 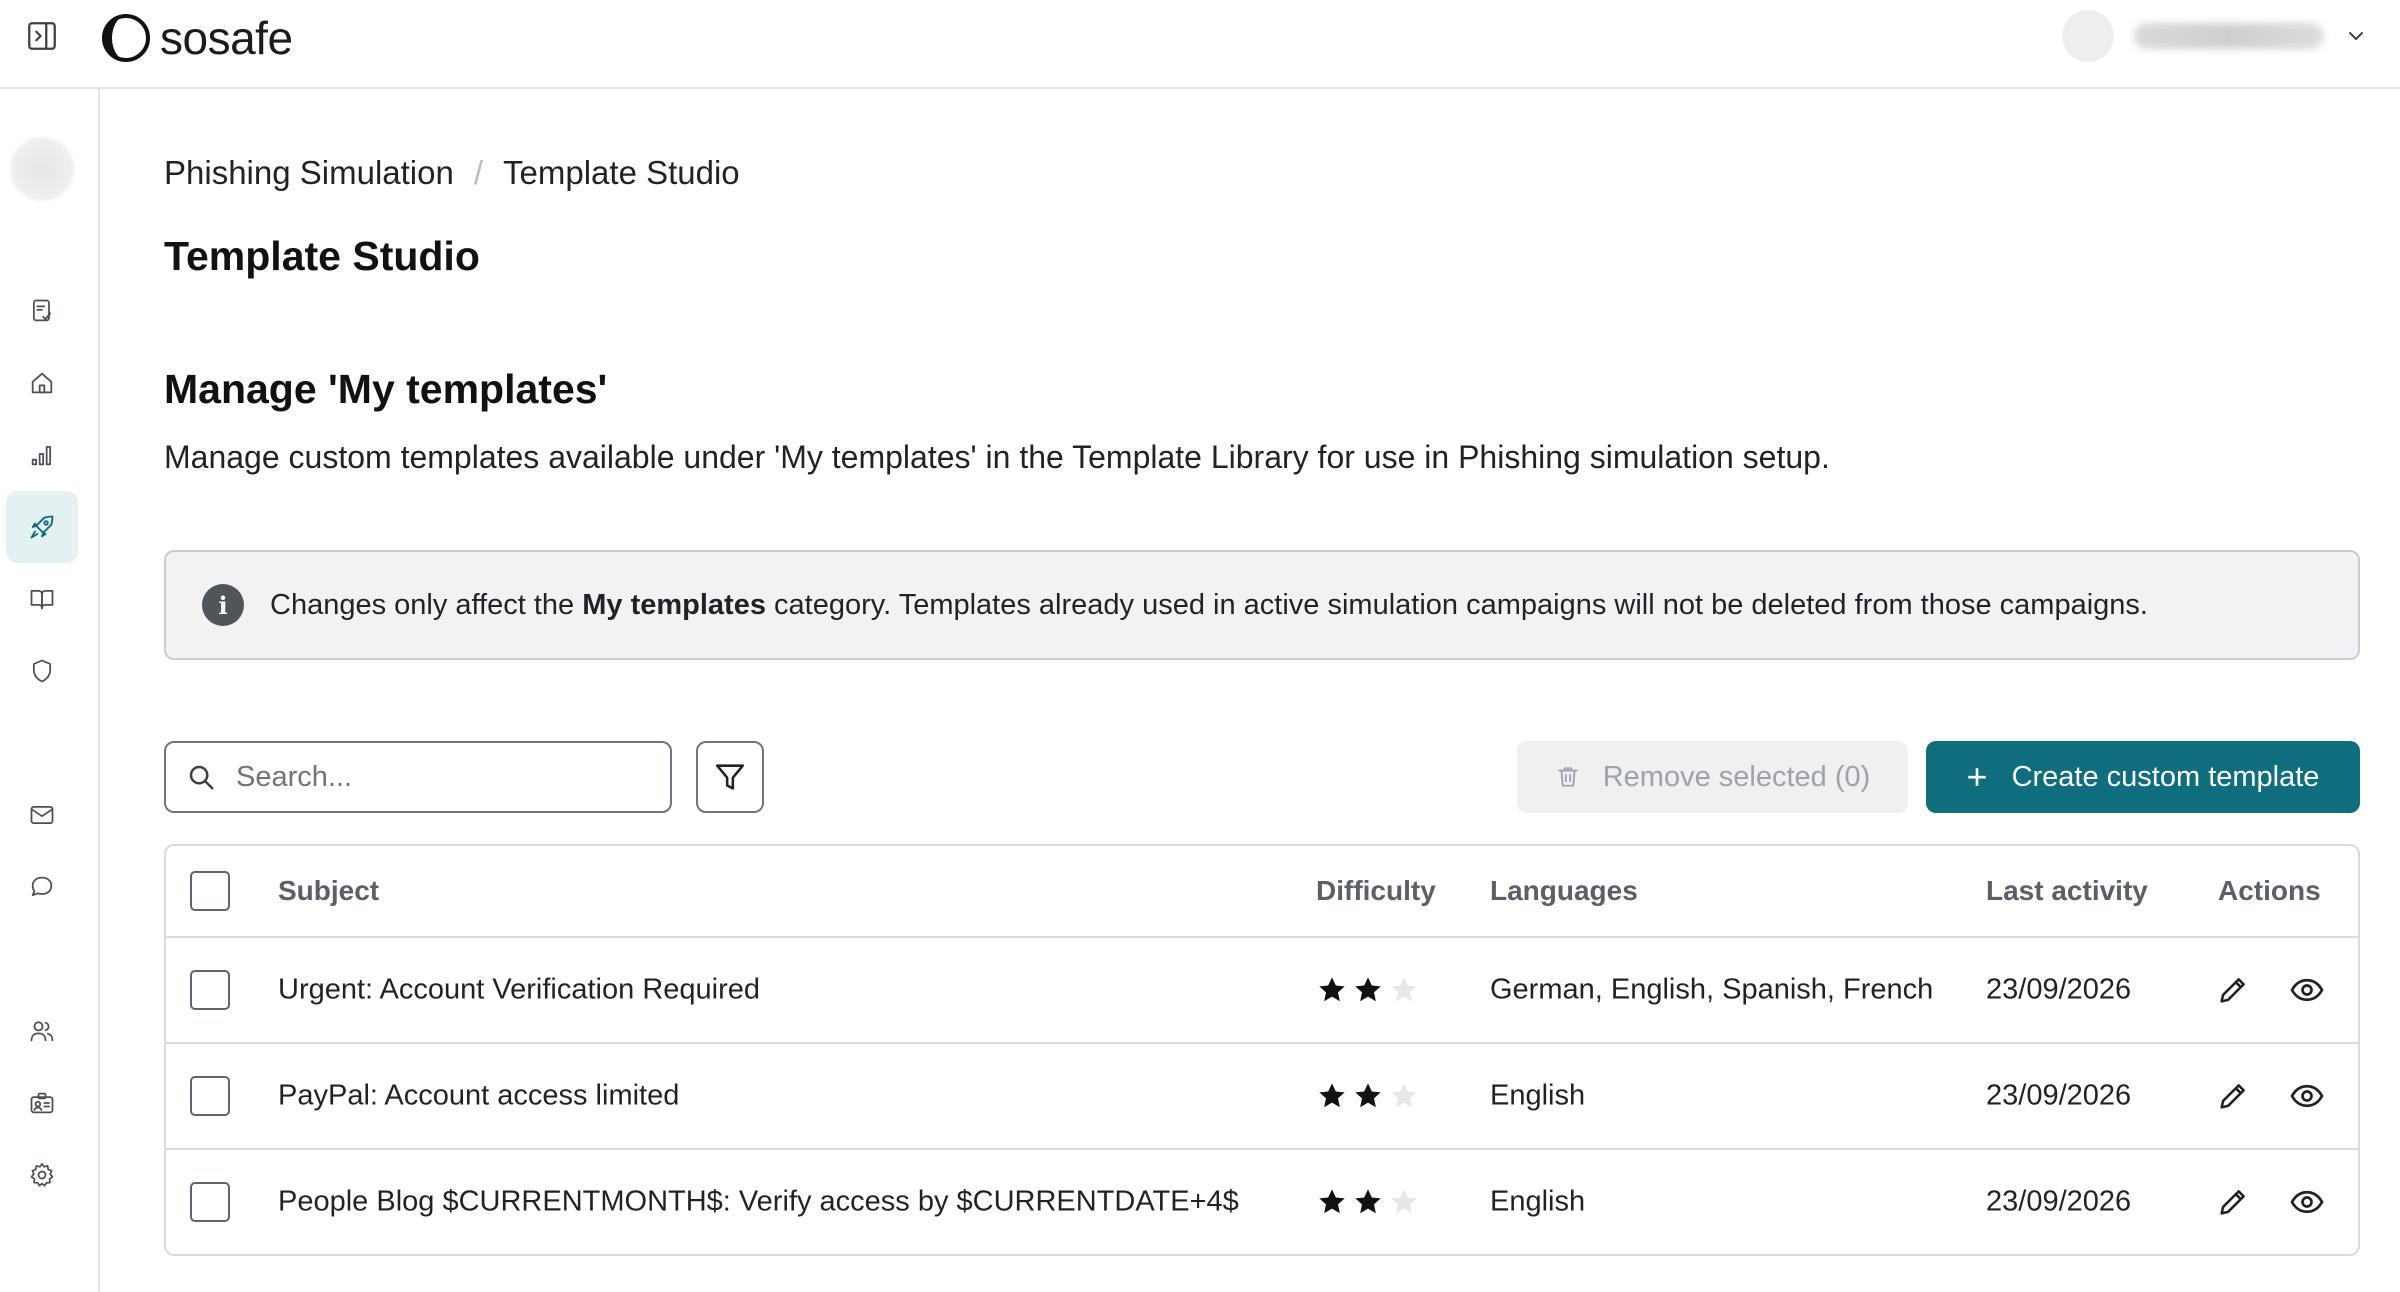 What do you see at coordinates (223, 605) in the screenshot?
I see `info-icon: i` at bounding box center [223, 605].